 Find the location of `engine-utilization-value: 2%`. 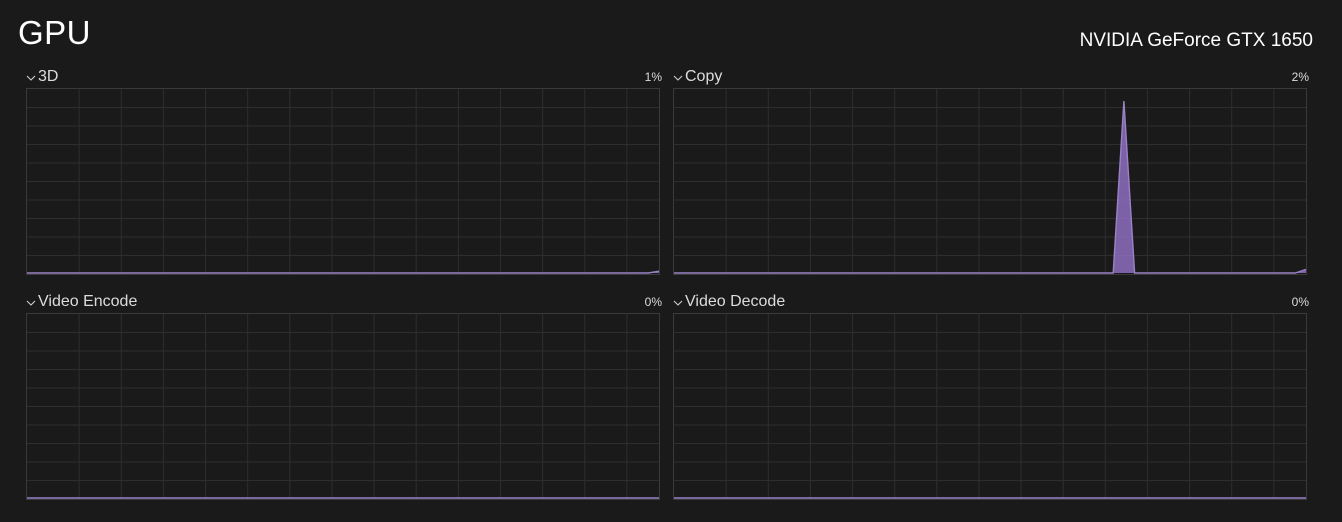

engine-utilization-value: 2% is located at coordinates (1300, 77).